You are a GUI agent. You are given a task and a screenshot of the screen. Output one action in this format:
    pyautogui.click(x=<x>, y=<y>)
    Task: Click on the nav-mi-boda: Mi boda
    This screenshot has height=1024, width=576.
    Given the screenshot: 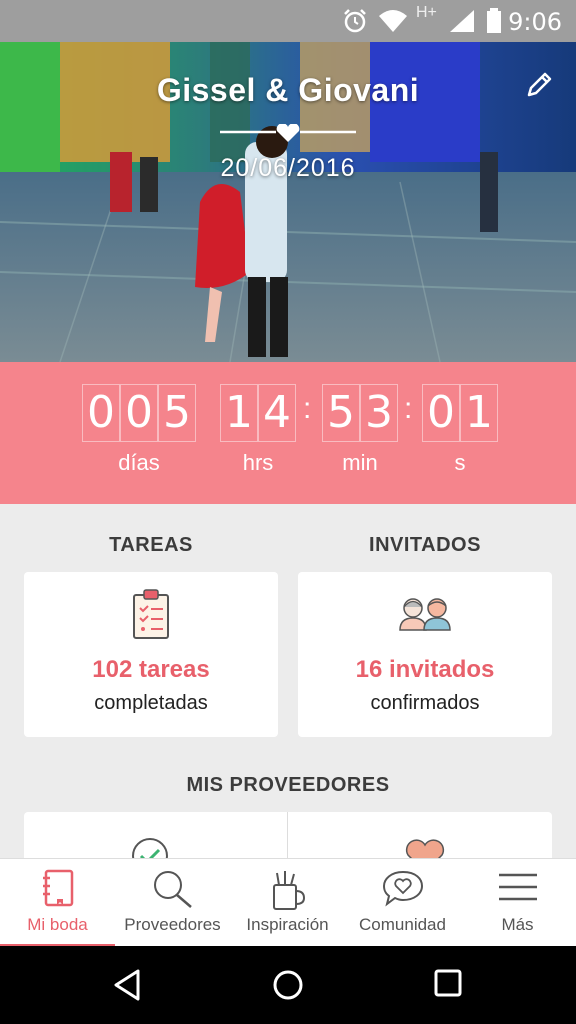 What is the action you would take?
    pyautogui.click(x=57, y=903)
    